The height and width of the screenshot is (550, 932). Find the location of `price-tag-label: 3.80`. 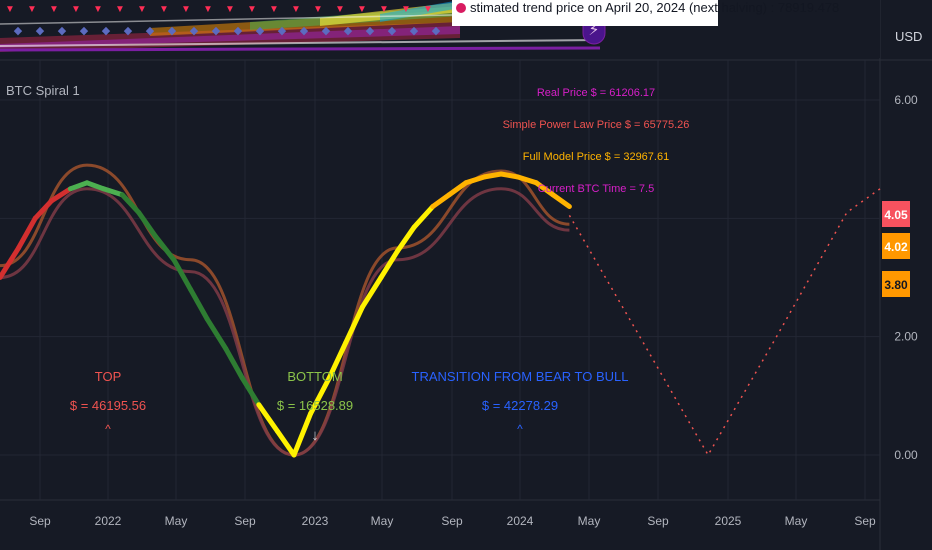

price-tag-label: 3.80 is located at coordinates (896, 285).